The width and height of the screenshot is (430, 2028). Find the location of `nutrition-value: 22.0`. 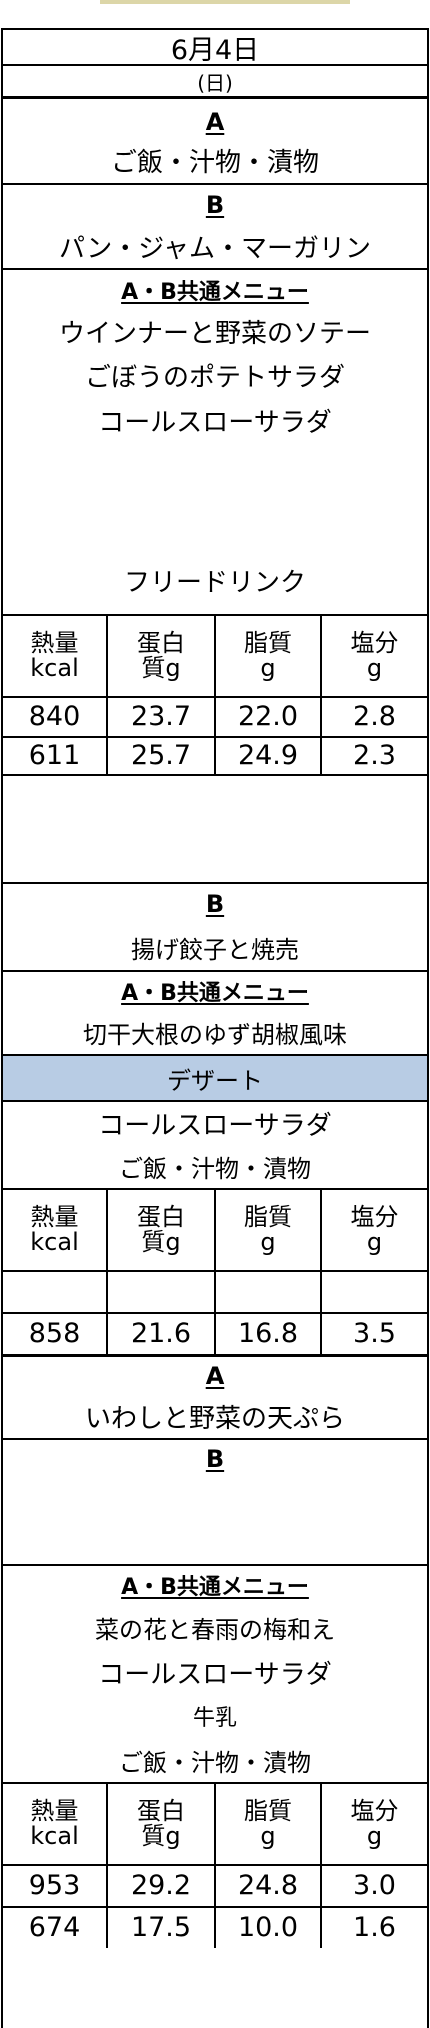

nutrition-value: 22.0 is located at coordinates (269, 717).